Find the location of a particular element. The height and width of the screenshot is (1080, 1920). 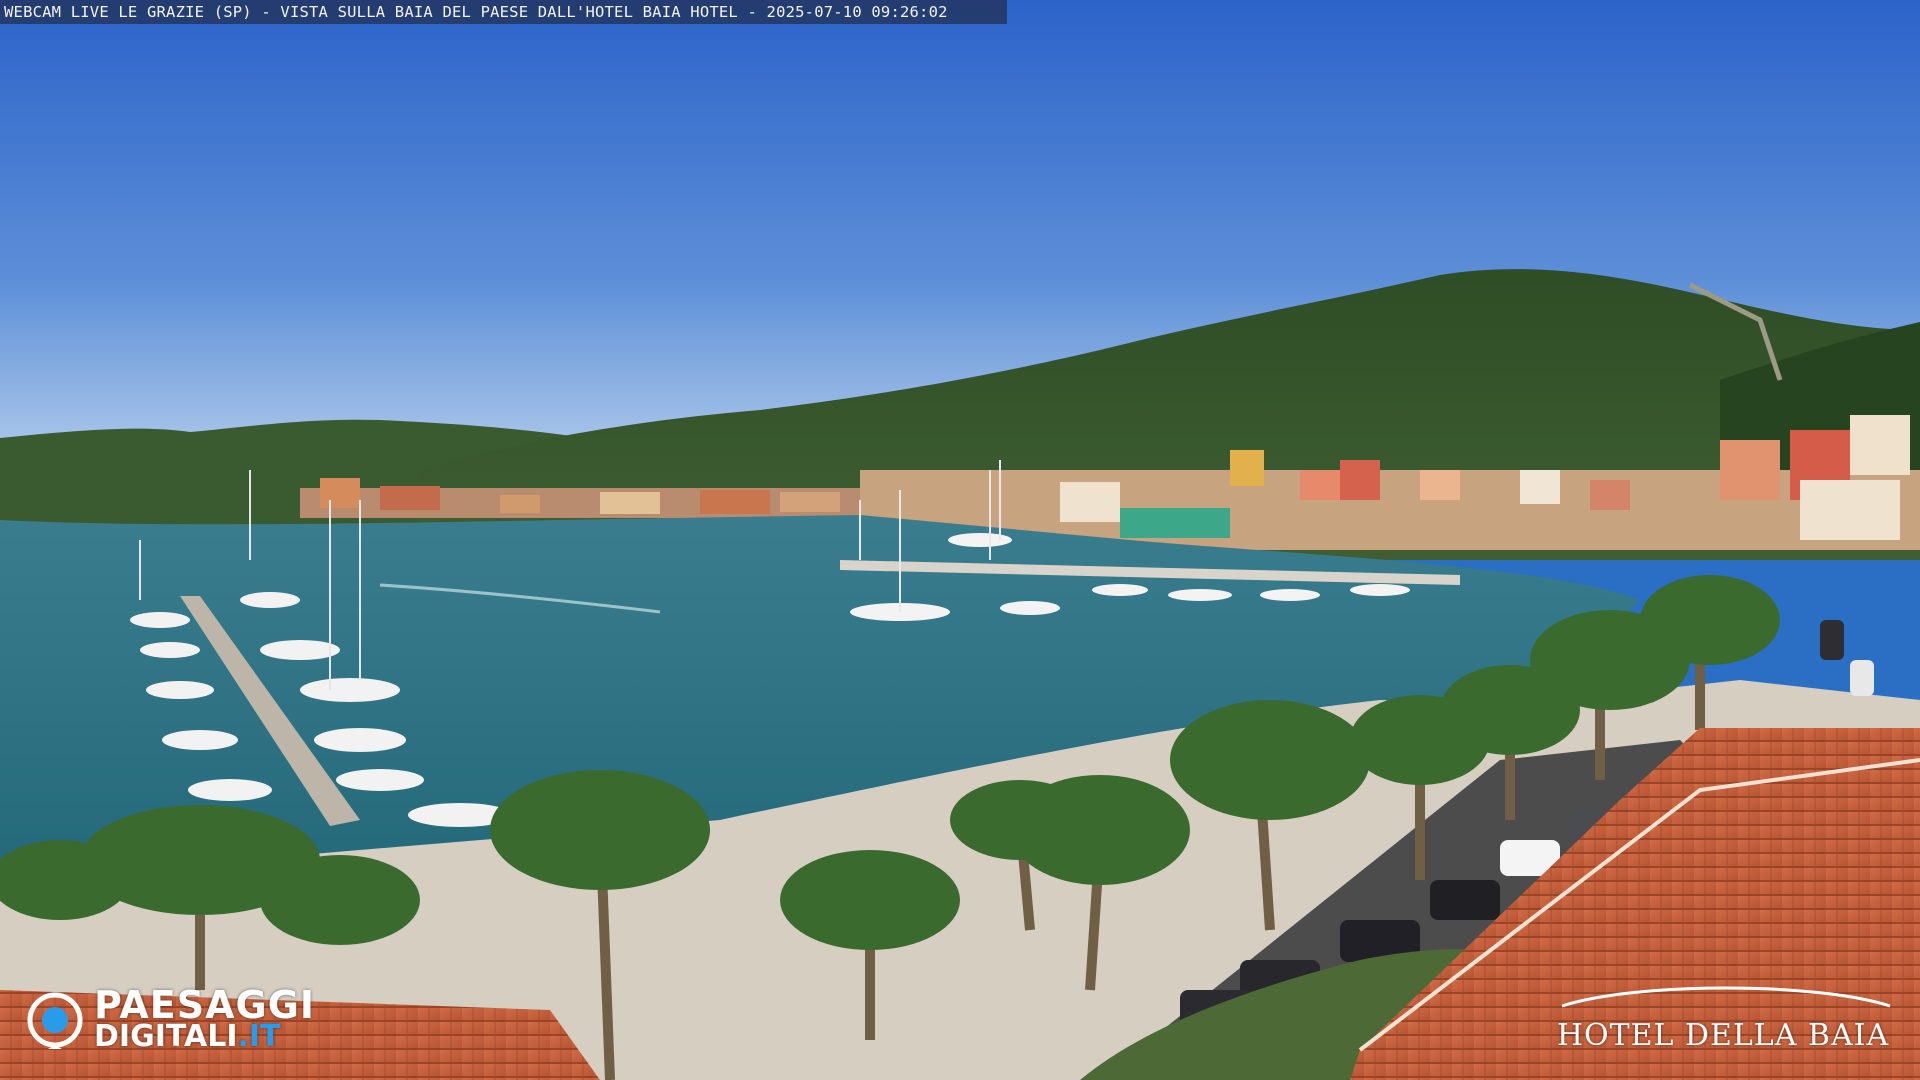

hotel-logo-arc-icon is located at coordinates (1726, 997).